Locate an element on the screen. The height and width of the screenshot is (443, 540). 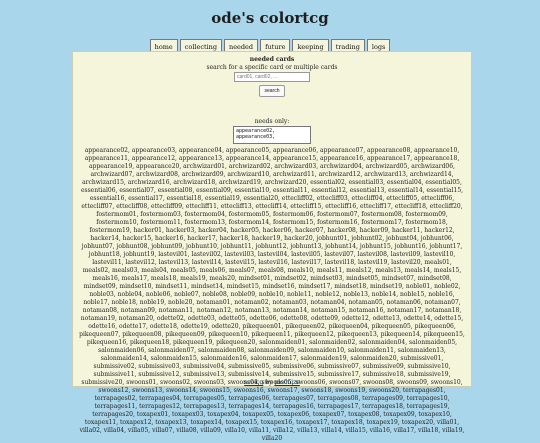
footer: scoicg by ploonize is located at coordinates (272, 382).